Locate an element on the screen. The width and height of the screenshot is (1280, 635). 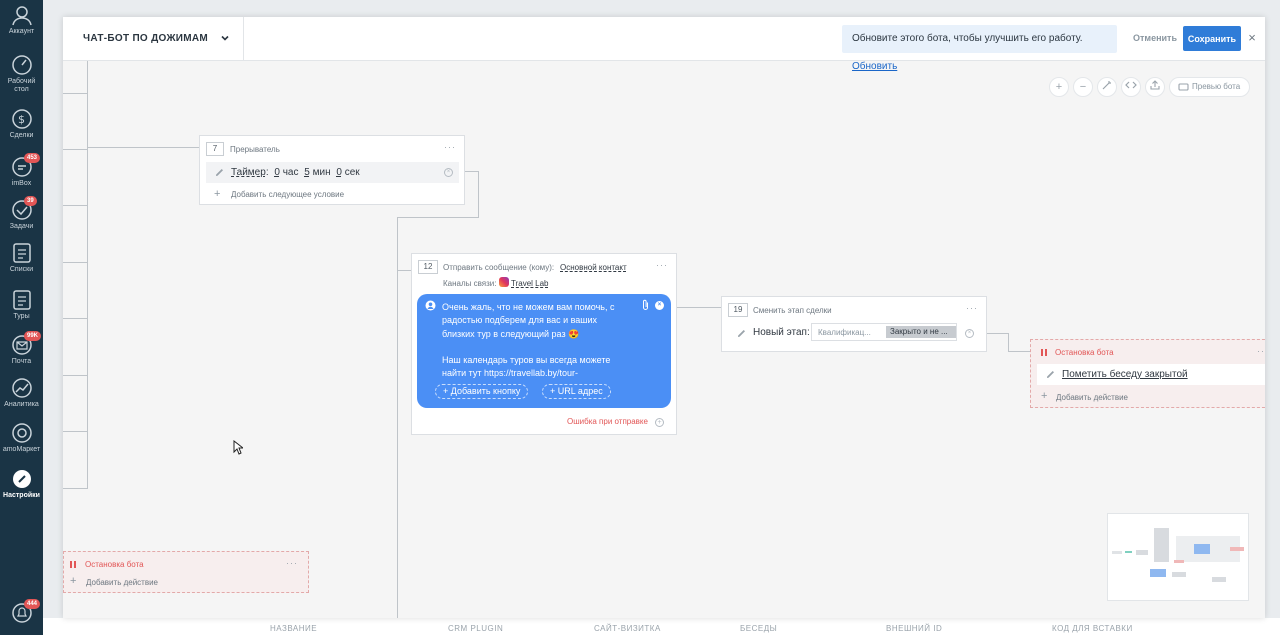
sidebar-item-market: amoМаркет is located at coordinates (21, 438).